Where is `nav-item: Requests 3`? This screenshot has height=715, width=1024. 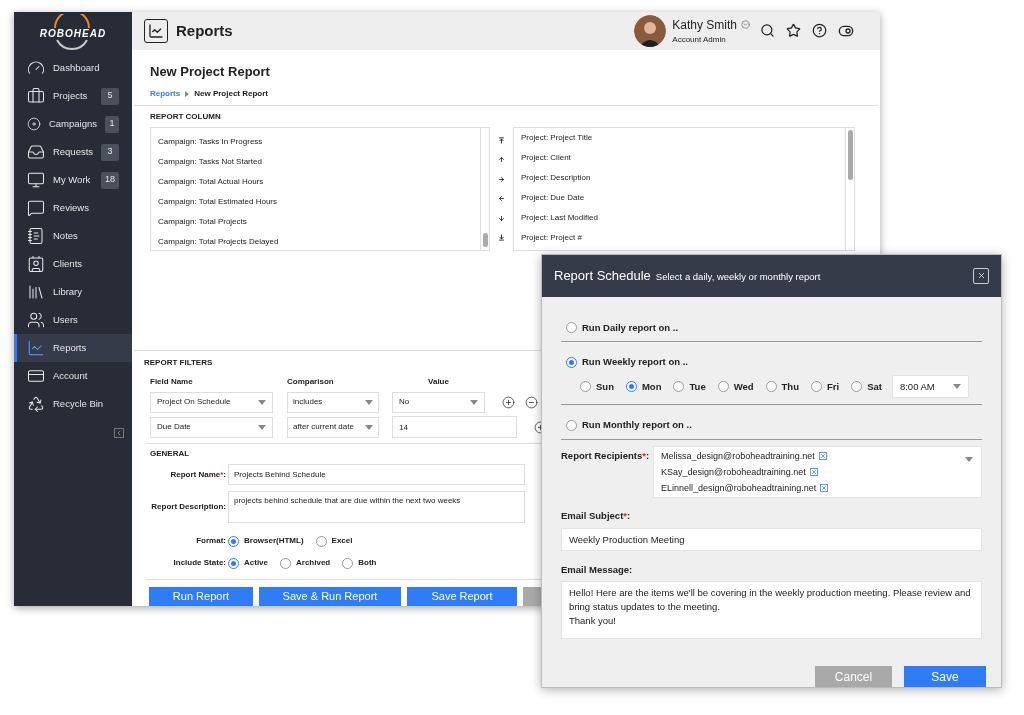 nav-item: Requests 3 is located at coordinates (73, 152).